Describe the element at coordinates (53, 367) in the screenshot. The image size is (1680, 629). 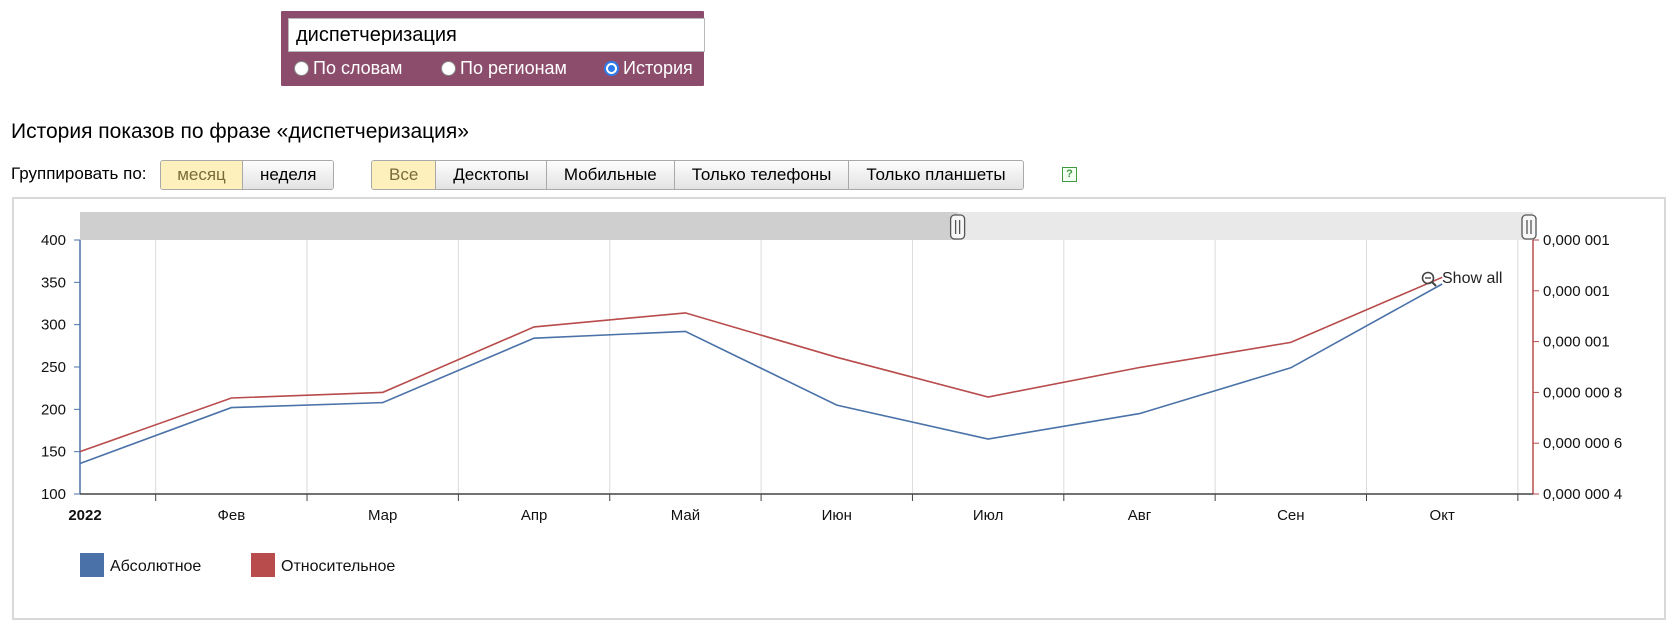
I see `left-axis-tick-label: 250` at that location.